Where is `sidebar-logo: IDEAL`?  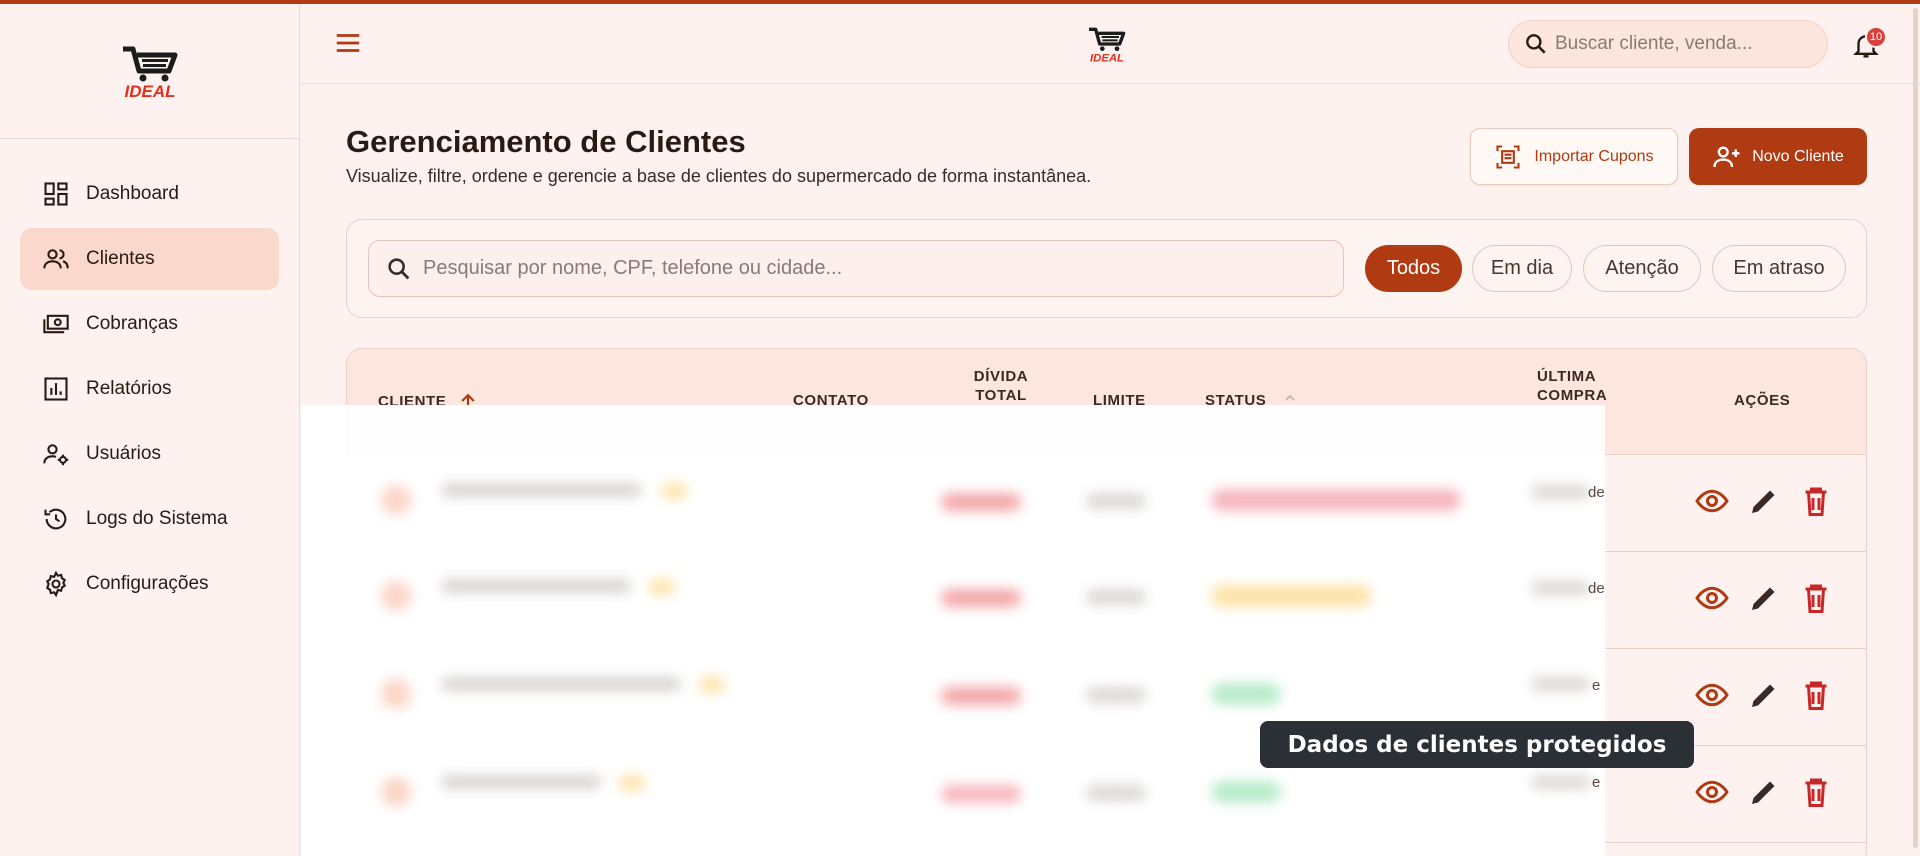 sidebar-logo: IDEAL is located at coordinates (149, 71).